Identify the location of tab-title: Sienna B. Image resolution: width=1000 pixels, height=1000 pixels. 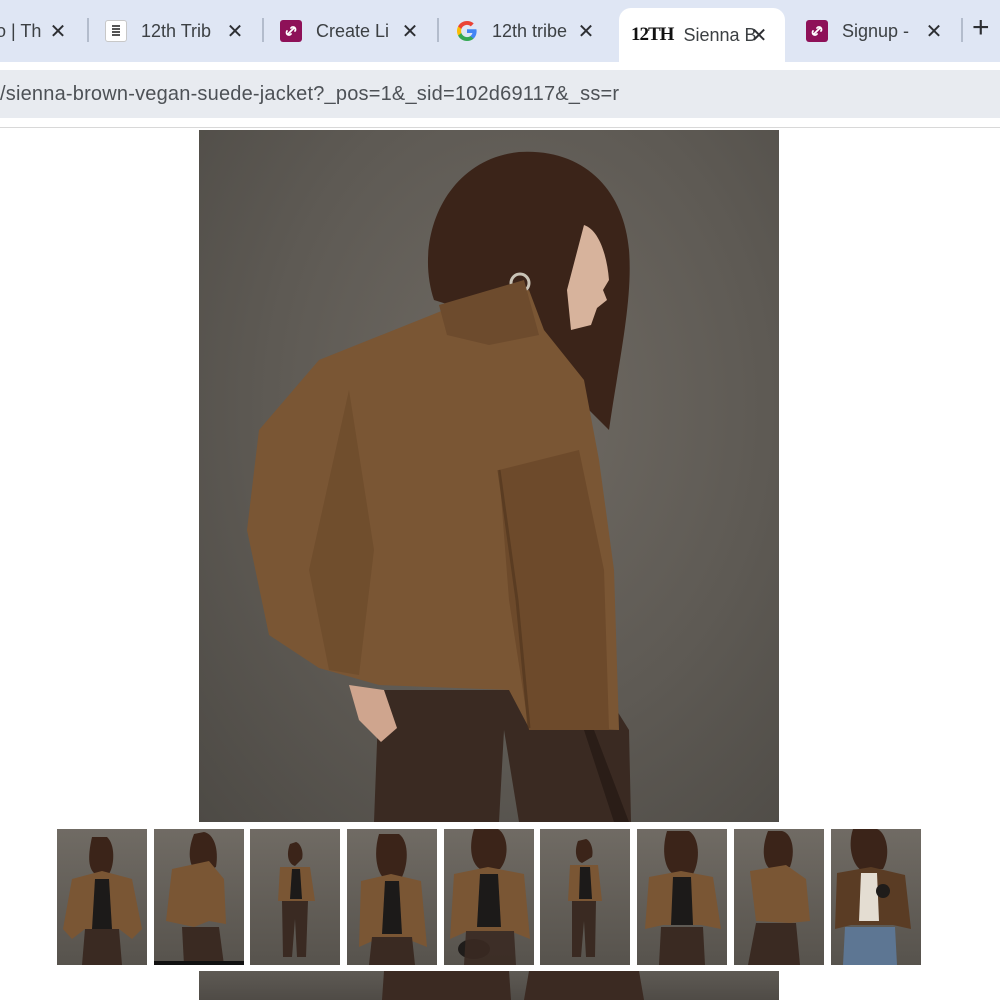
(720, 34).